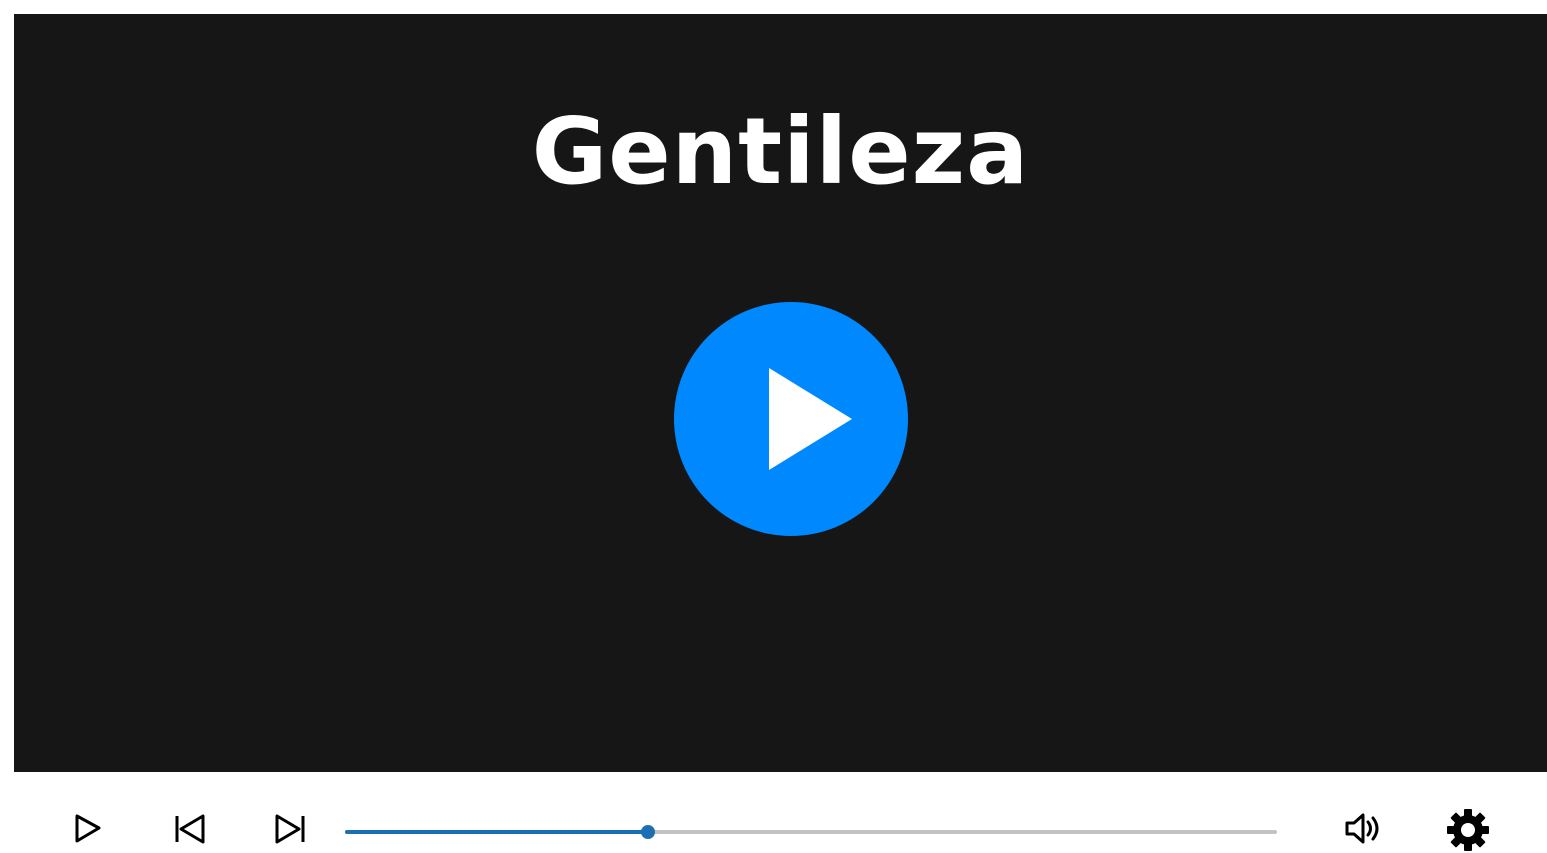  What do you see at coordinates (647, 832) in the screenshot?
I see `progress-thumb` at bounding box center [647, 832].